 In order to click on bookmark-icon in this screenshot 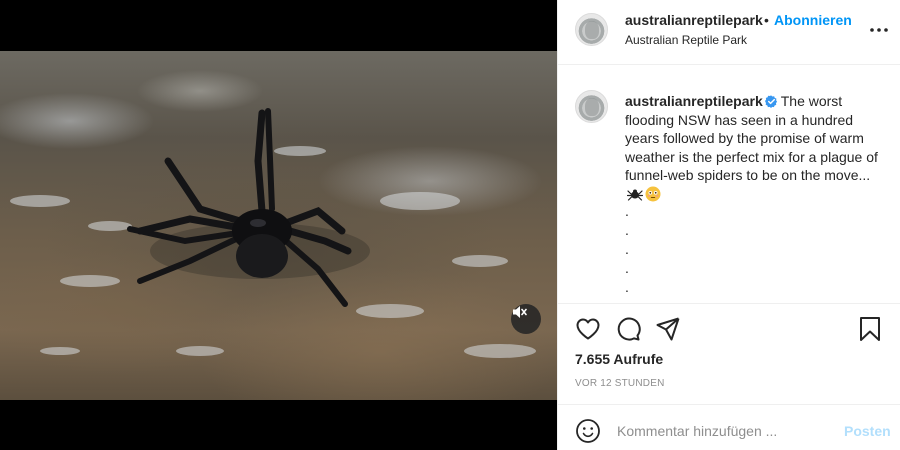, I will do `click(870, 329)`.